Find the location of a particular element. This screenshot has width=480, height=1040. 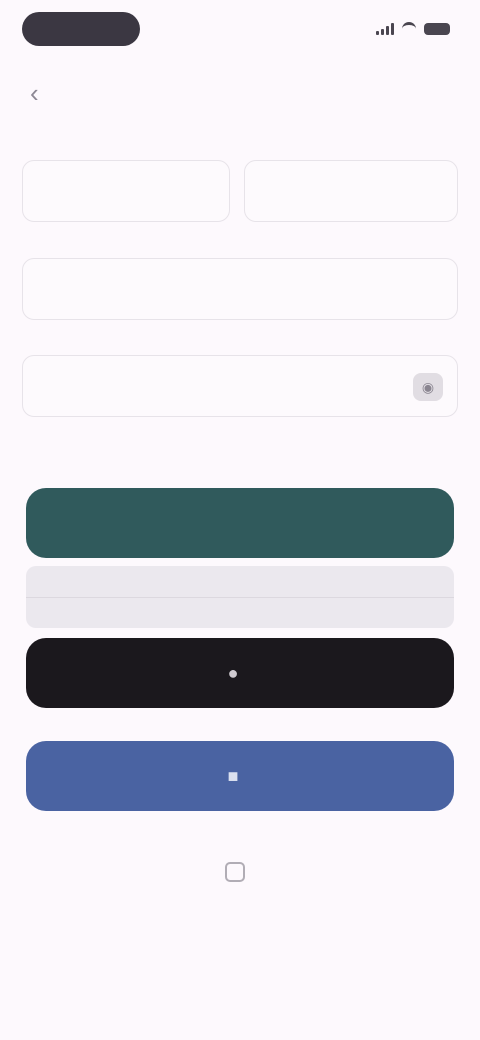

password-input is located at coordinates (240, 386).